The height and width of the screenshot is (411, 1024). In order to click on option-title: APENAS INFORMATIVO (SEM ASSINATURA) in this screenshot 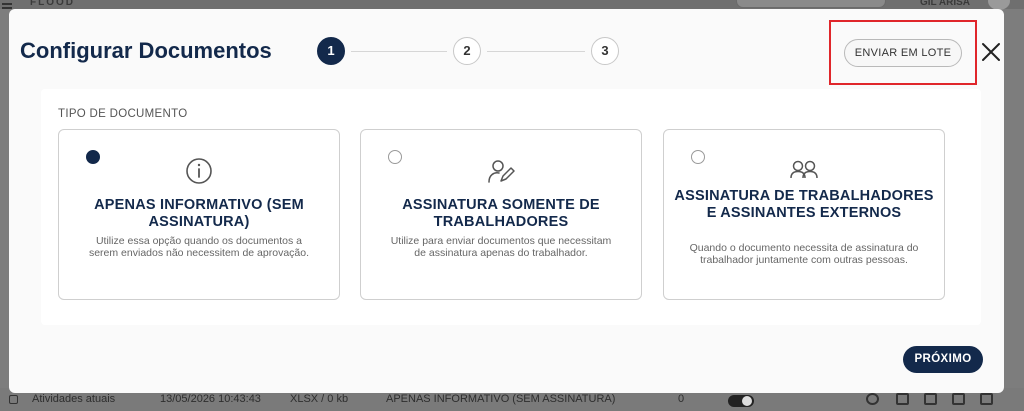, I will do `click(199, 213)`.